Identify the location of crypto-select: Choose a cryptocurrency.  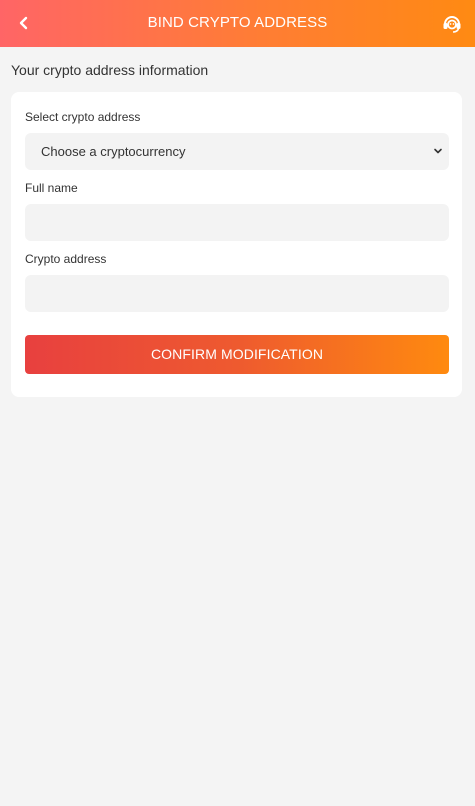
(237, 151).